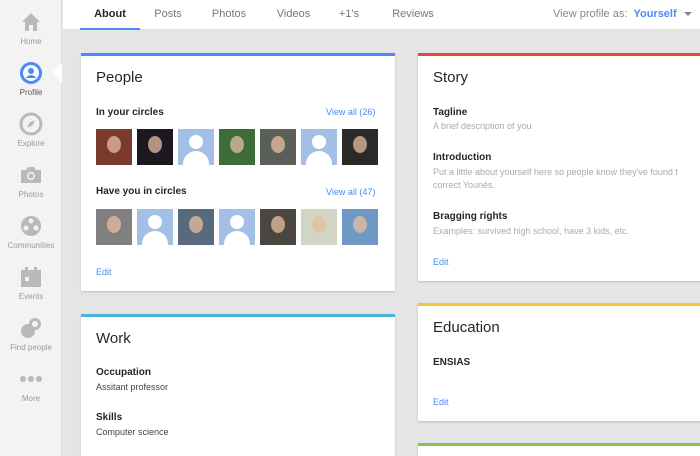  What do you see at coordinates (687, 14) in the screenshot?
I see `chevron-down-icon` at bounding box center [687, 14].